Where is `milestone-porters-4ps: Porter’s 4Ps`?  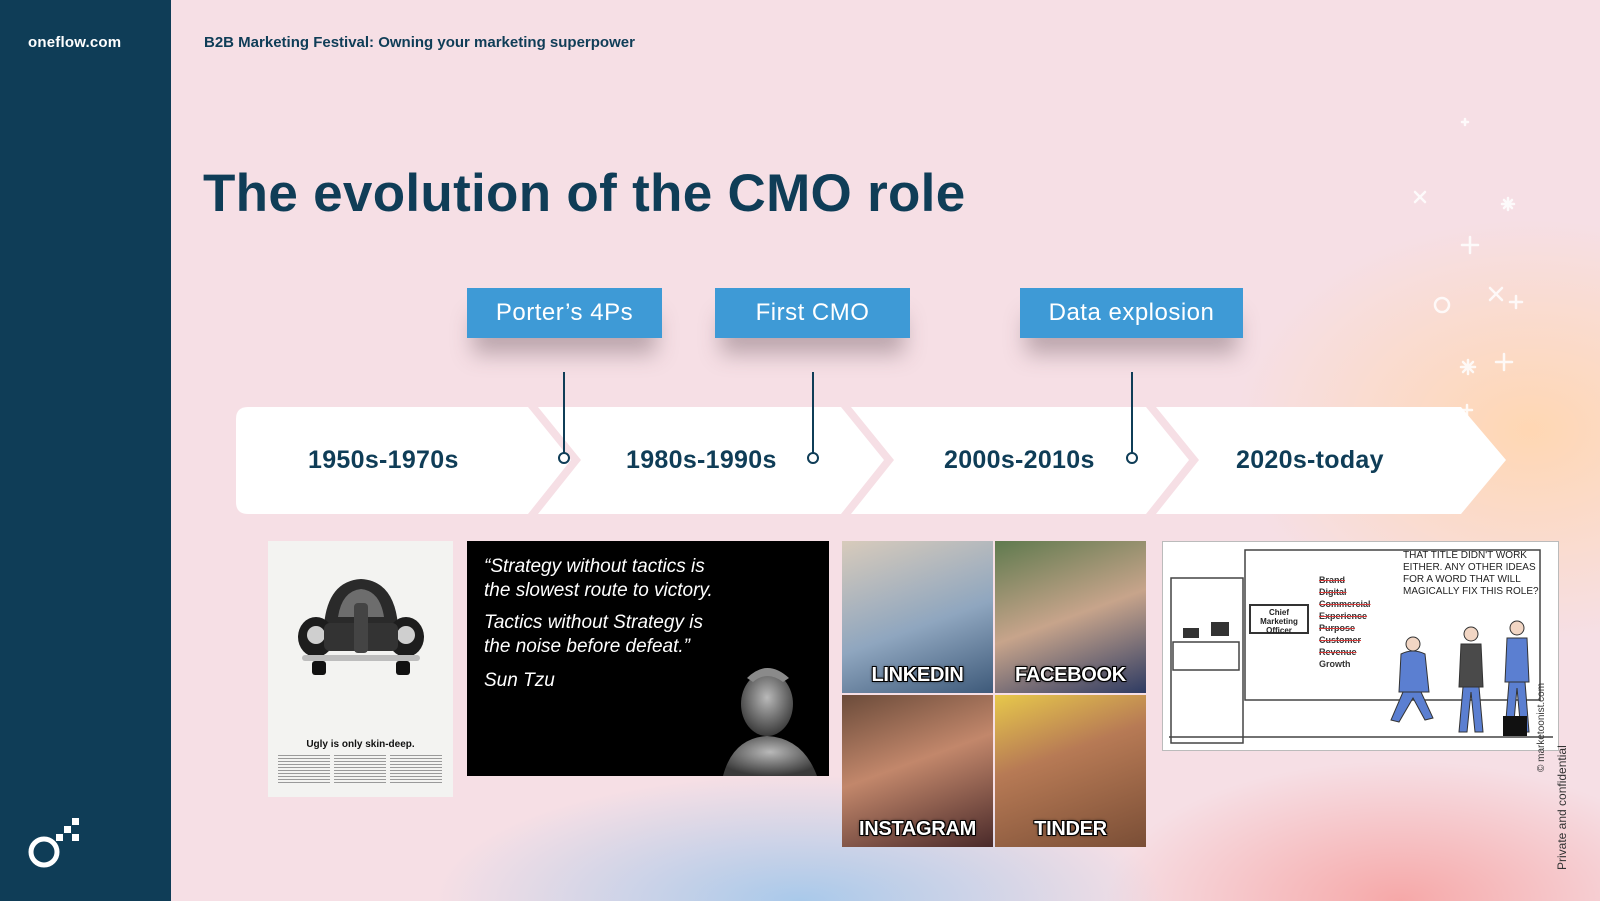 milestone-porters-4ps: Porter’s 4Ps is located at coordinates (564, 313).